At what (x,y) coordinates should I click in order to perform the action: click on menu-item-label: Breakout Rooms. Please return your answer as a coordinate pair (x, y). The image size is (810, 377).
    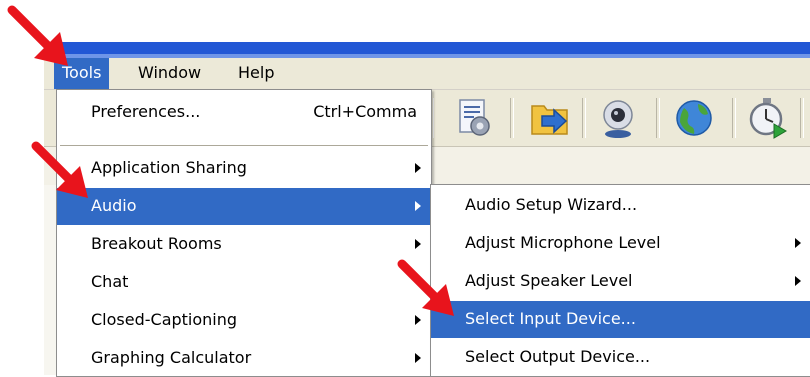
    Looking at the image, I should click on (156, 243).